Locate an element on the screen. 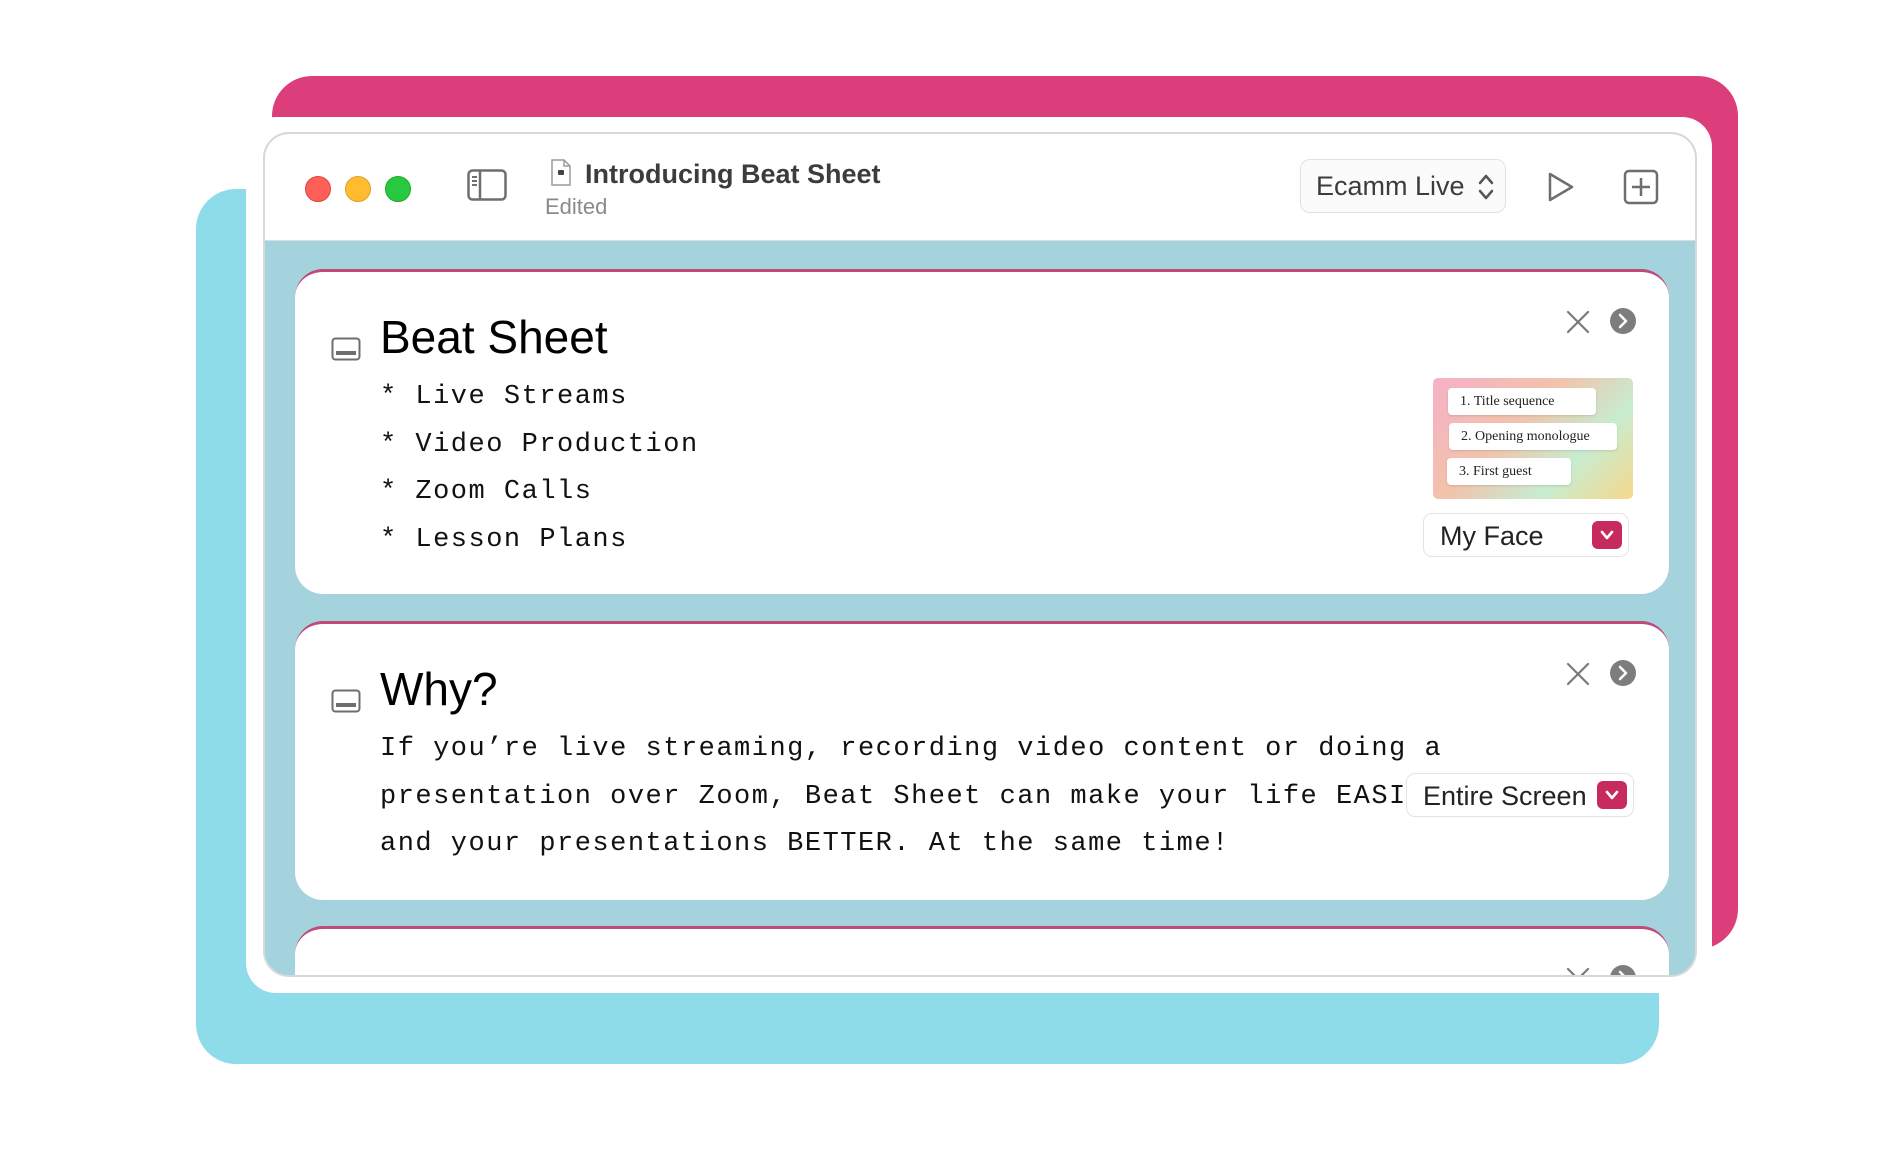 The image size is (1896, 1160). document-status: Edited is located at coordinates (576, 206).